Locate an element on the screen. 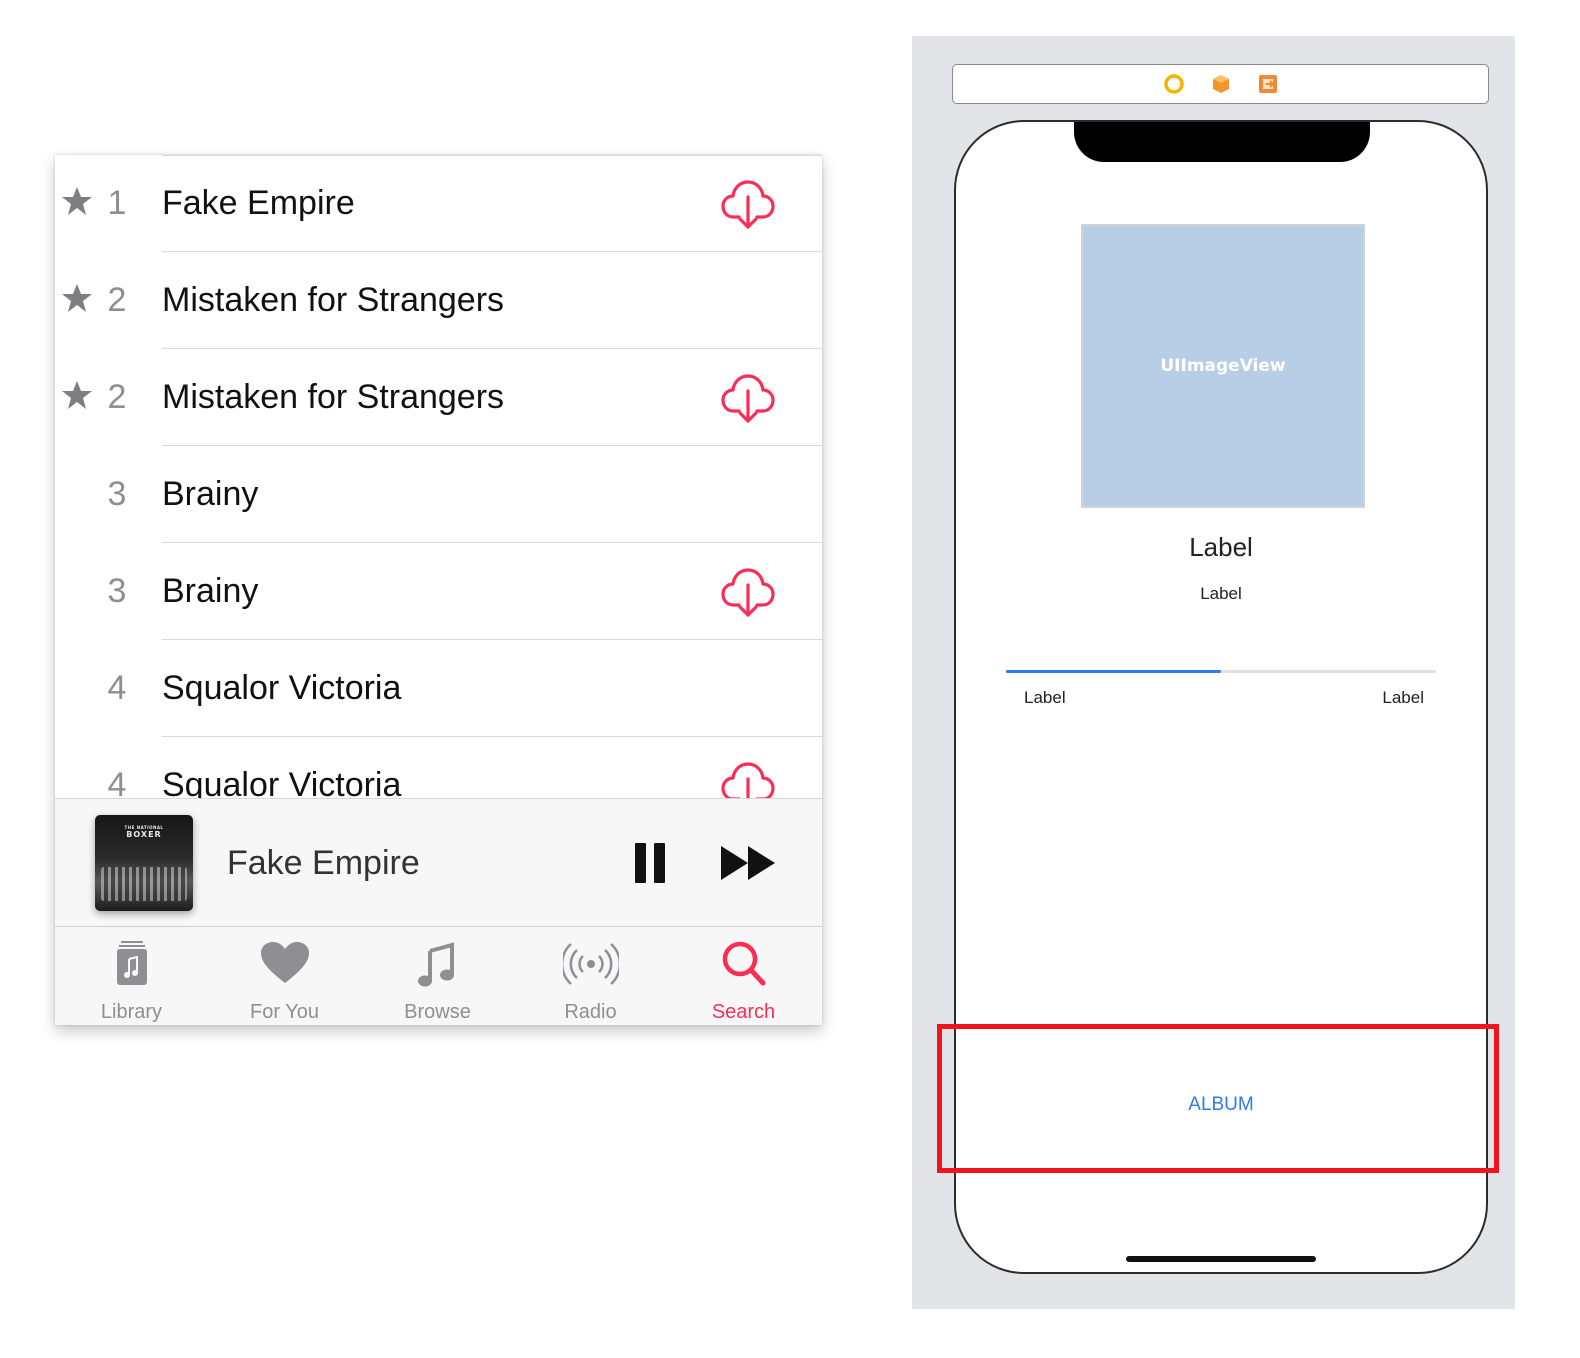 Image resolution: width=1580 pixels, height=1358 pixels. highlight-box is located at coordinates (1218, 1098).